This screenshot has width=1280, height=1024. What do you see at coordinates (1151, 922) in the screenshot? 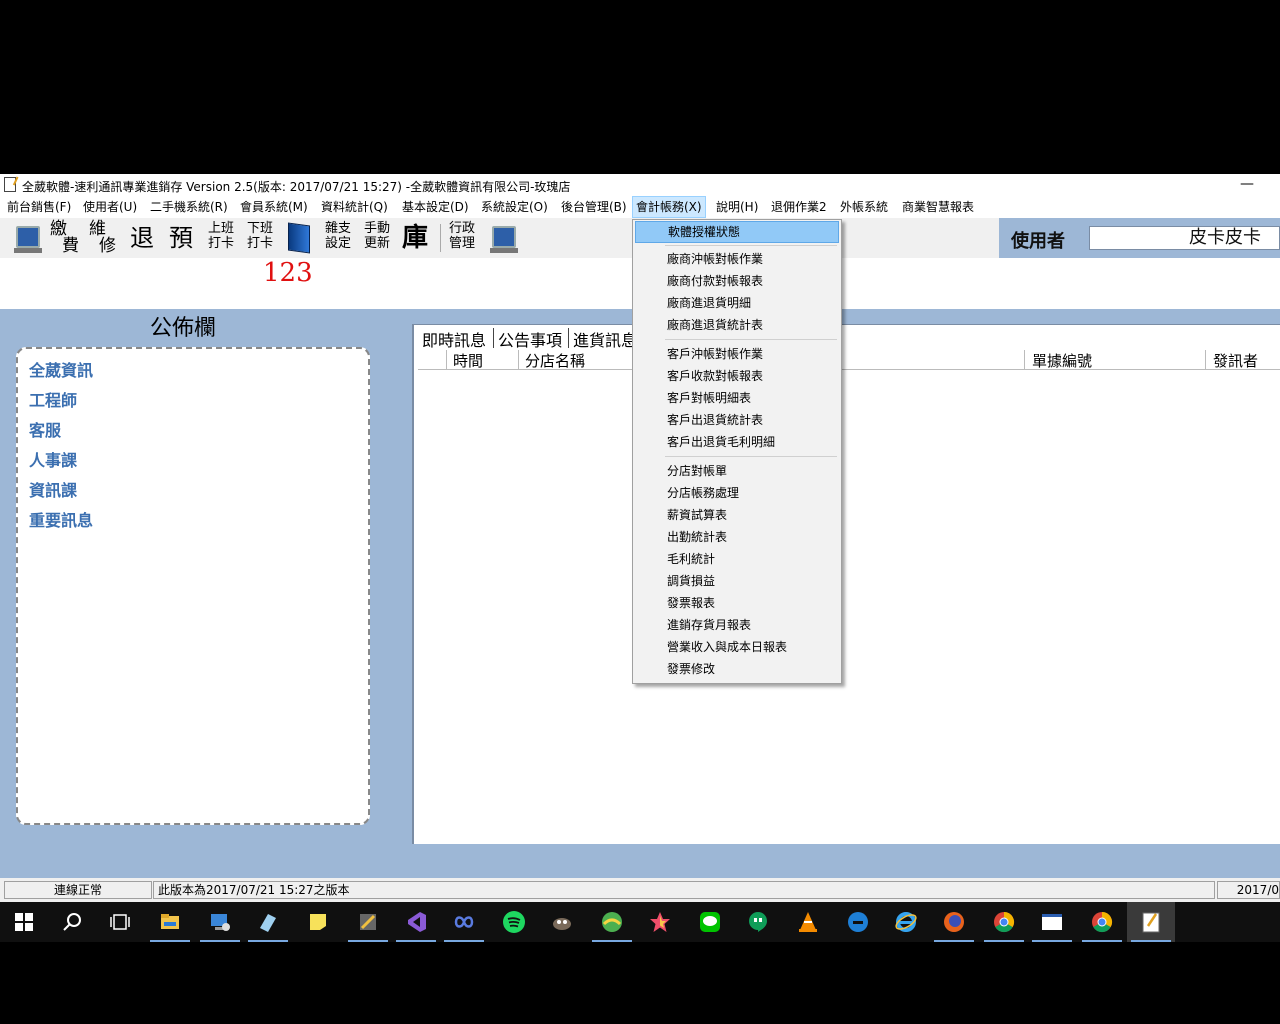
I see `notepad-app-icon` at bounding box center [1151, 922].